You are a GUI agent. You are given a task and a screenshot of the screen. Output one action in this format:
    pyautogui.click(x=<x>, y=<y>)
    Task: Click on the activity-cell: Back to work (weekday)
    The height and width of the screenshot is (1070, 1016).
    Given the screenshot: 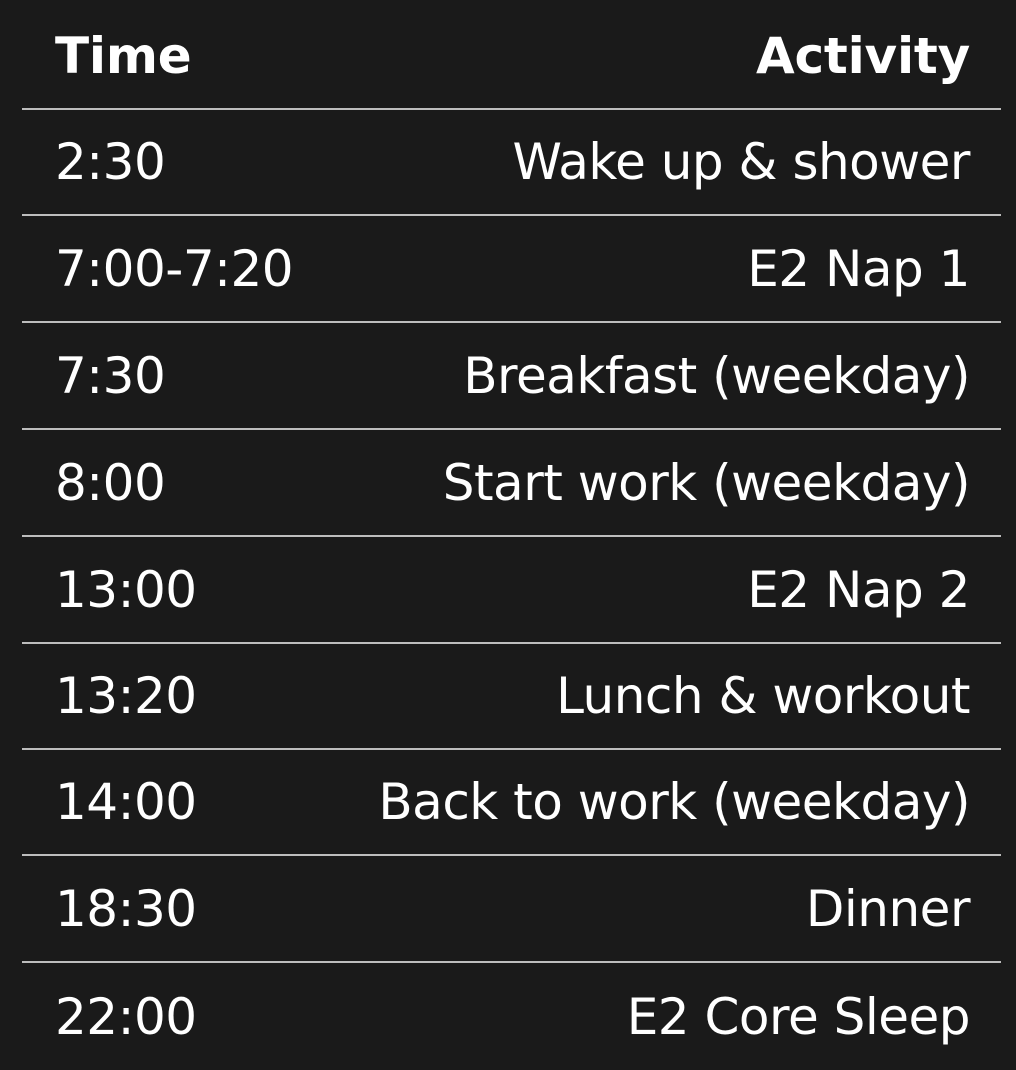 What is the action you would take?
    pyautogui.click(x=674, y=802)
    